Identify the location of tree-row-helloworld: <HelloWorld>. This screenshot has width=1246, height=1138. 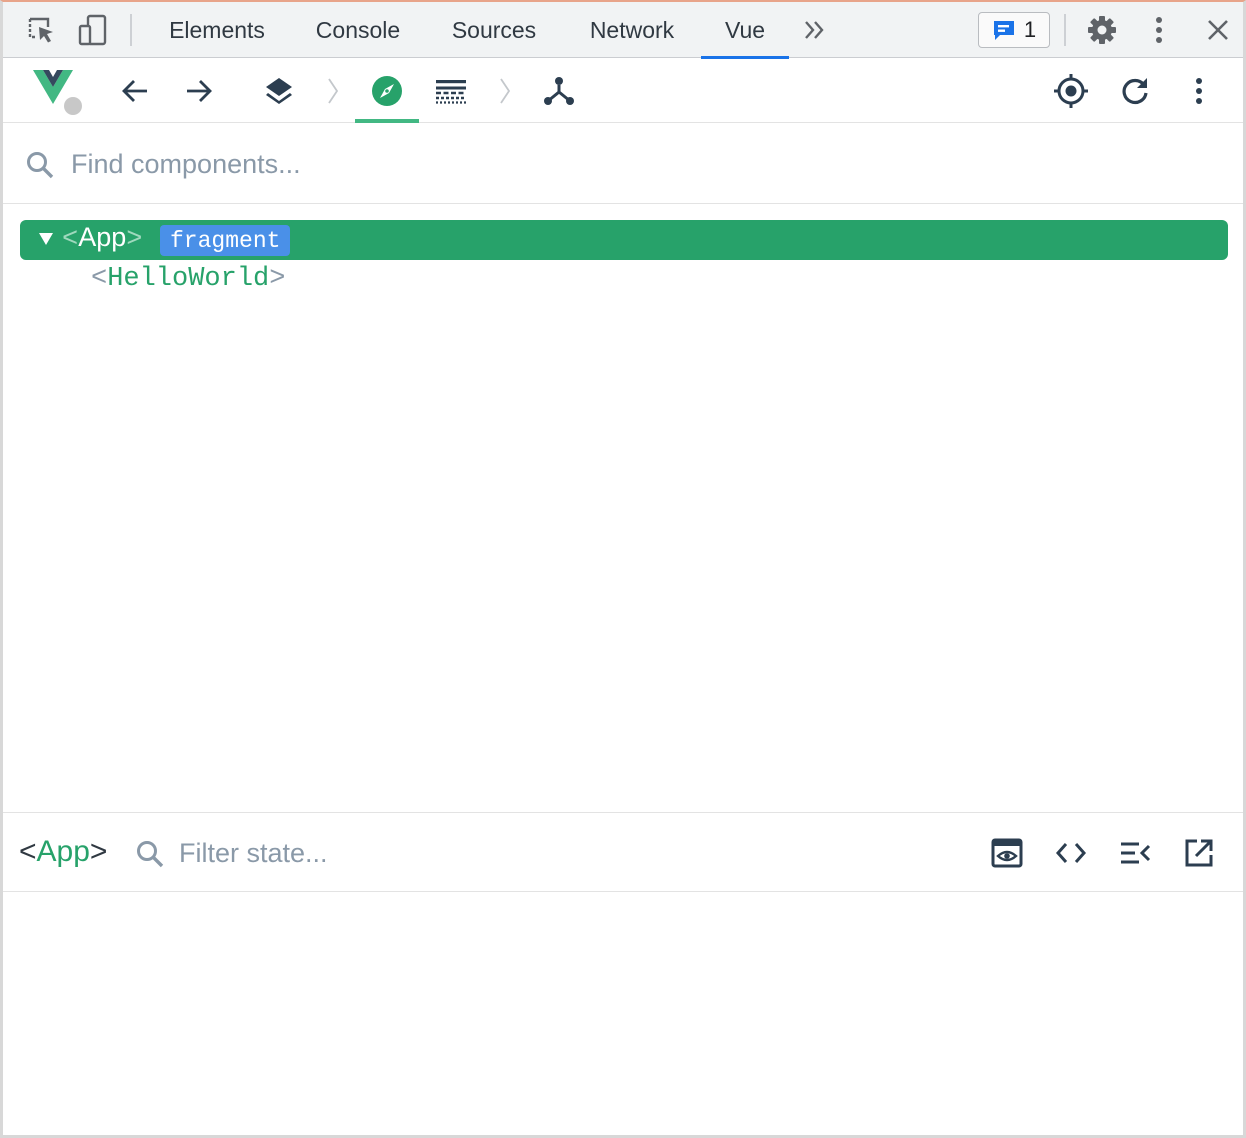
(625, 282).